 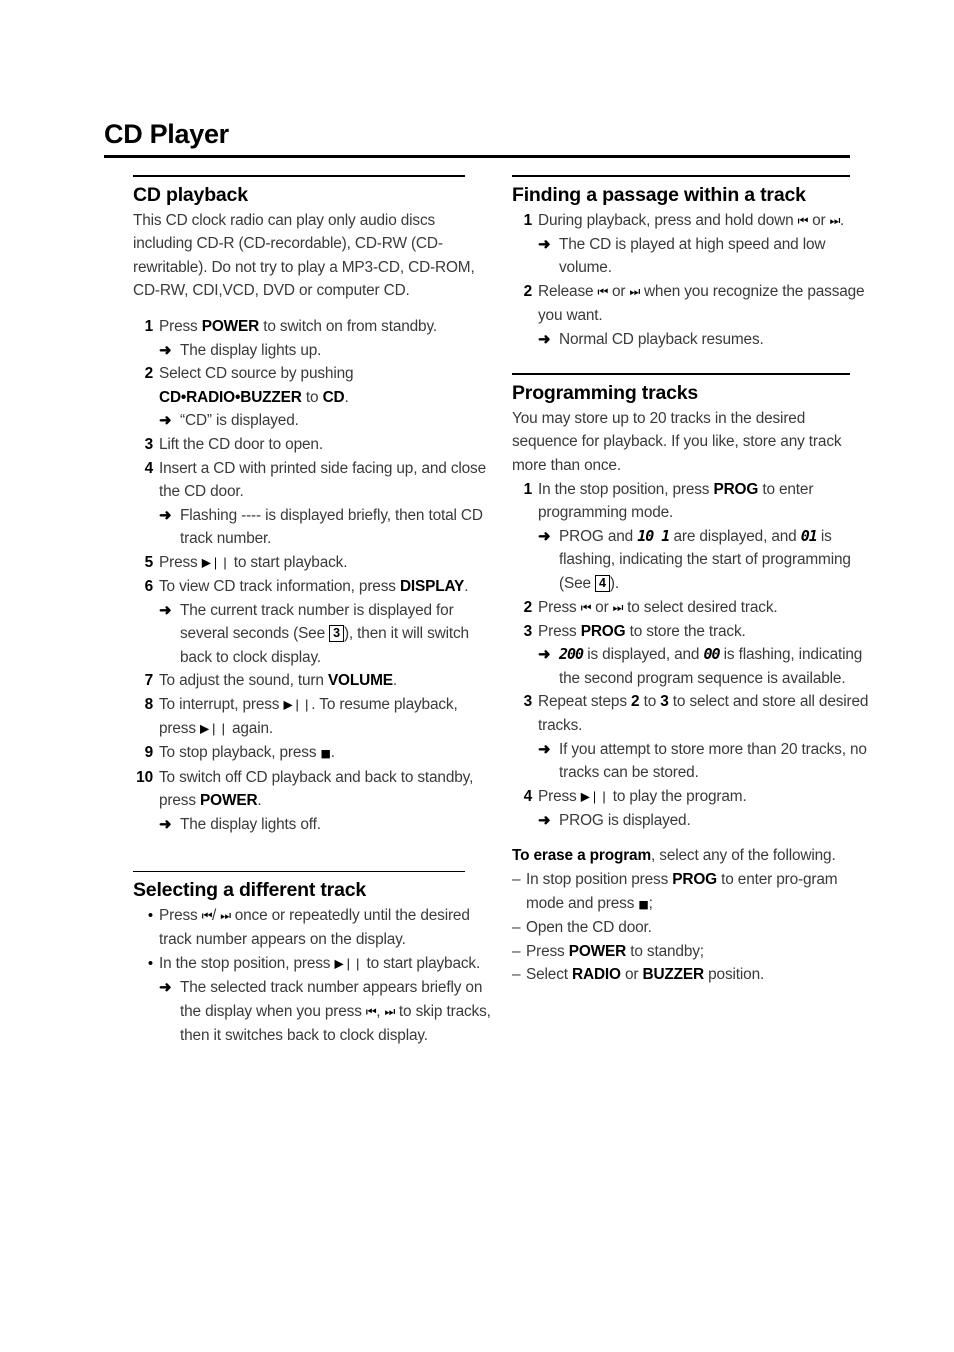 I want to click on step-result: ➜ The display lights off., so click(x=314, y=825).